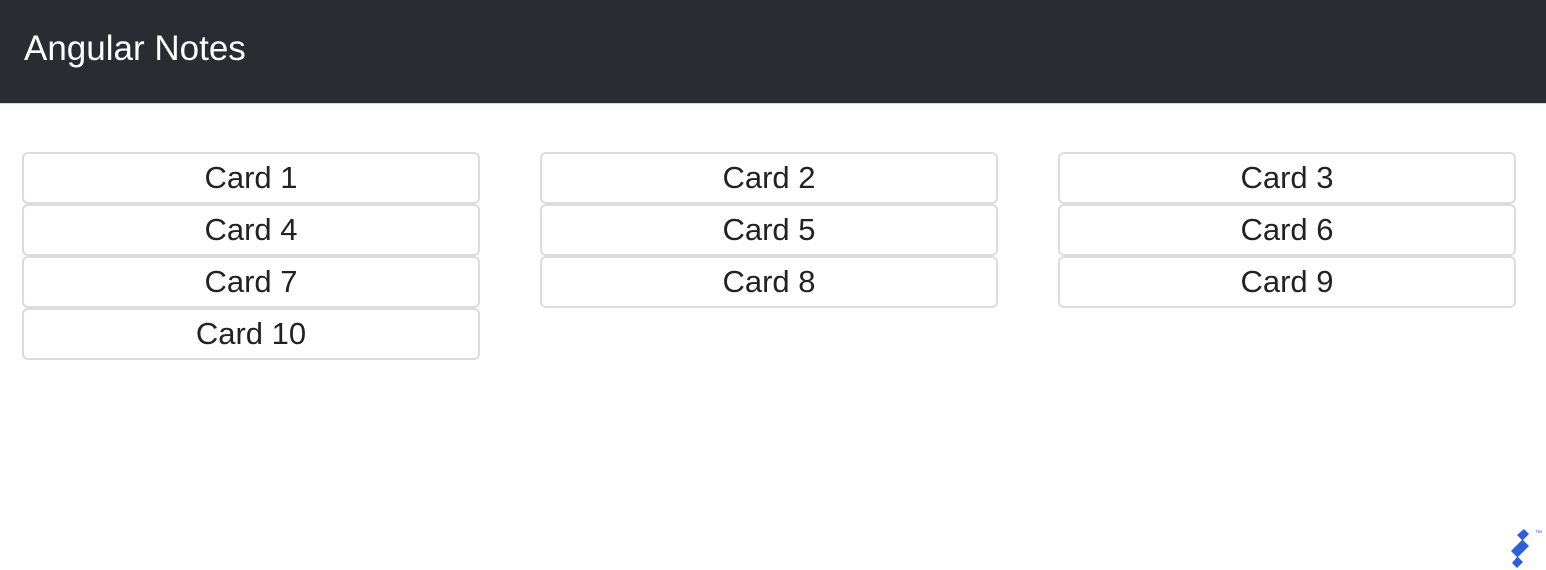  I want to click on card-9: Card 9, so click(1287, 282).